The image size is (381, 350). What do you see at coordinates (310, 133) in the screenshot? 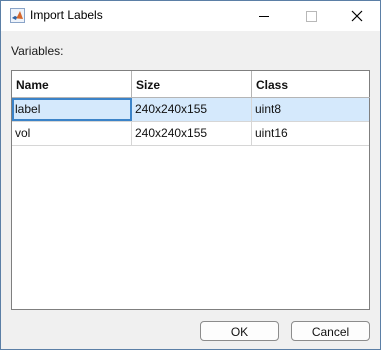
I see `cell-class: uint16` at bounding box center [310, 133].